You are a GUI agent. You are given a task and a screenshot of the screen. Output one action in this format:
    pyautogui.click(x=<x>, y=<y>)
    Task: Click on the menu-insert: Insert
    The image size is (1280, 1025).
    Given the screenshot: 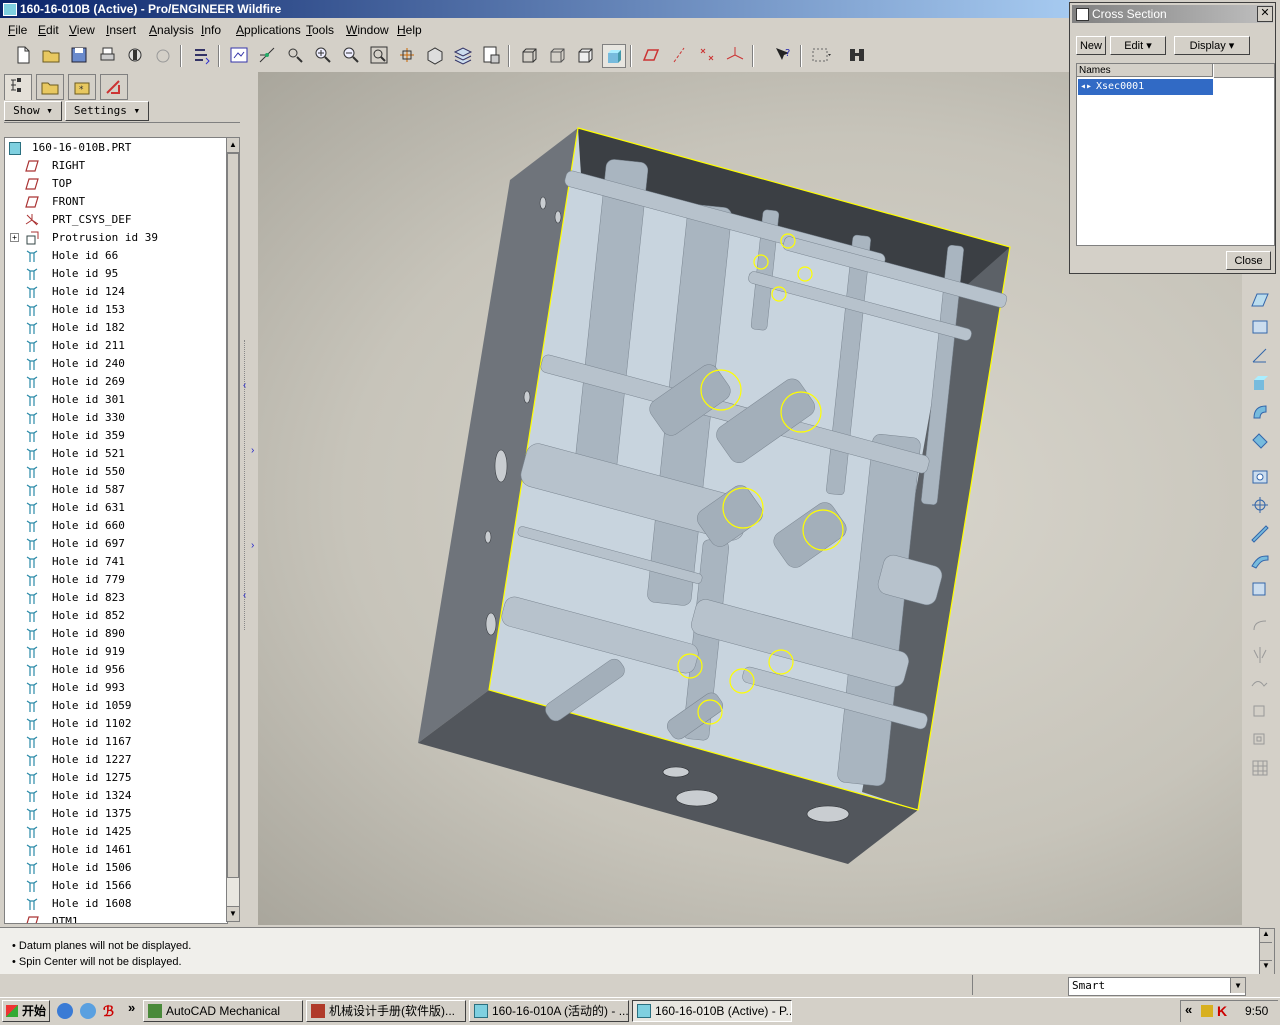 What is the action you would take?
    pyautogui.click(x=121, y=30)
    